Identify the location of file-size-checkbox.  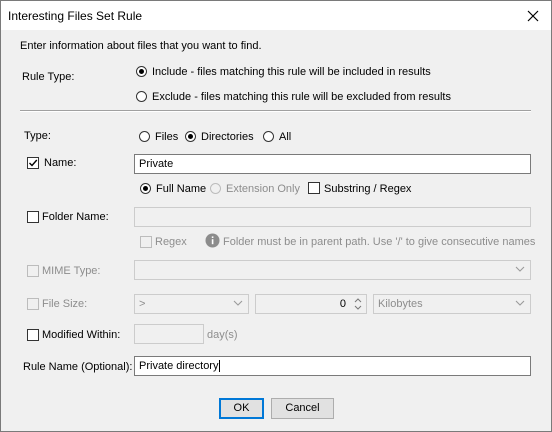
(33, 304).